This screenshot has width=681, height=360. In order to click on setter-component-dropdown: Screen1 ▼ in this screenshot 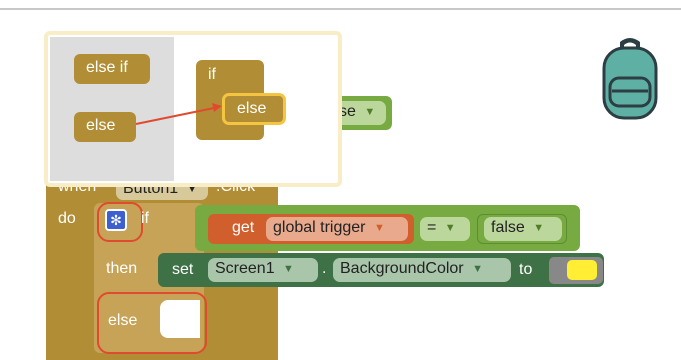, I will do `click(263, 270)`.